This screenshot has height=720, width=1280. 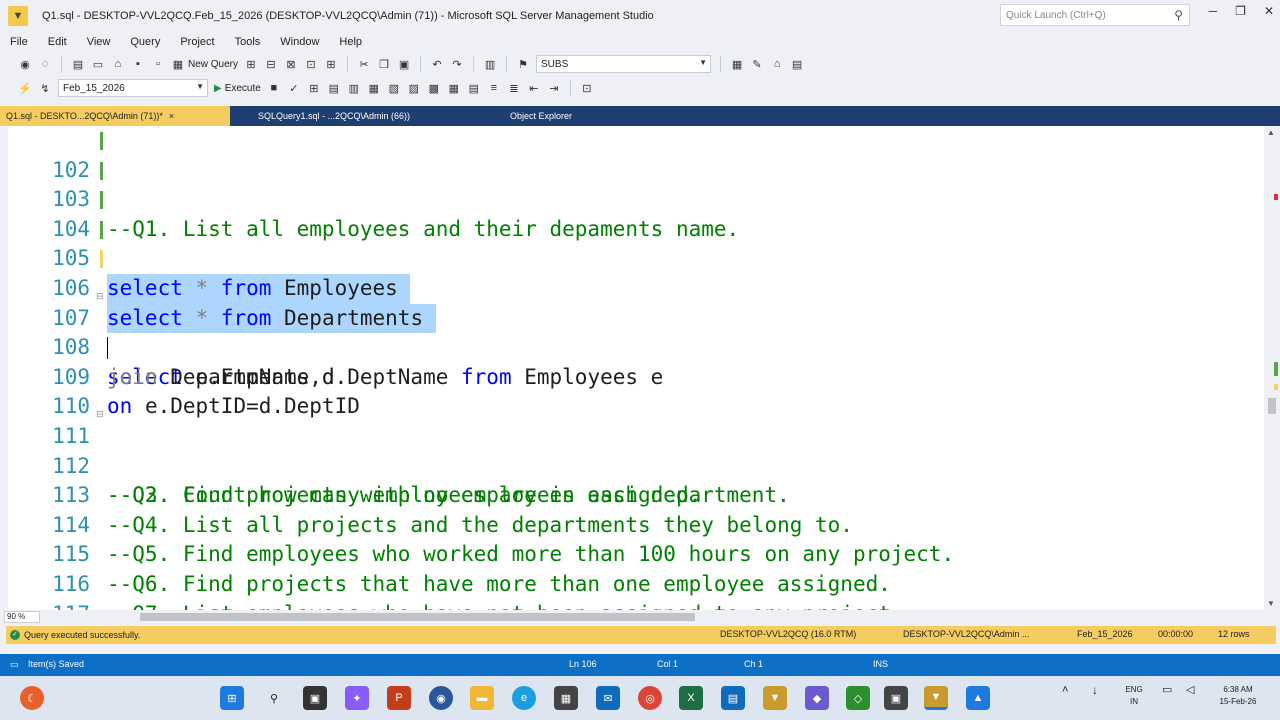 What do you see at coordinates (437, 64) in the screenshot?
I see `undo-icon: ↶` at bounding box center [437, 64].